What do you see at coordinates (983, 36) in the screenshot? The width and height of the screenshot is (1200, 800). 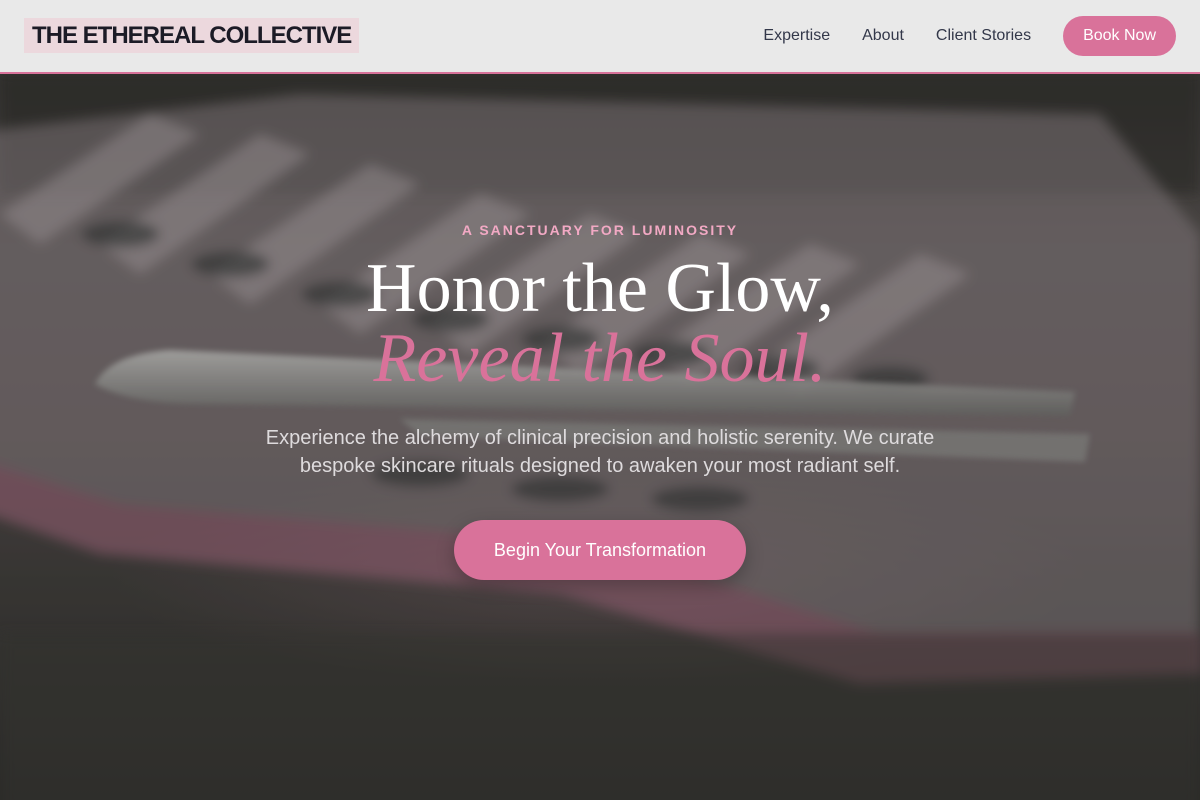 I see `nav-link-client-stories: Client Stories` at bounding box center [983, 36].